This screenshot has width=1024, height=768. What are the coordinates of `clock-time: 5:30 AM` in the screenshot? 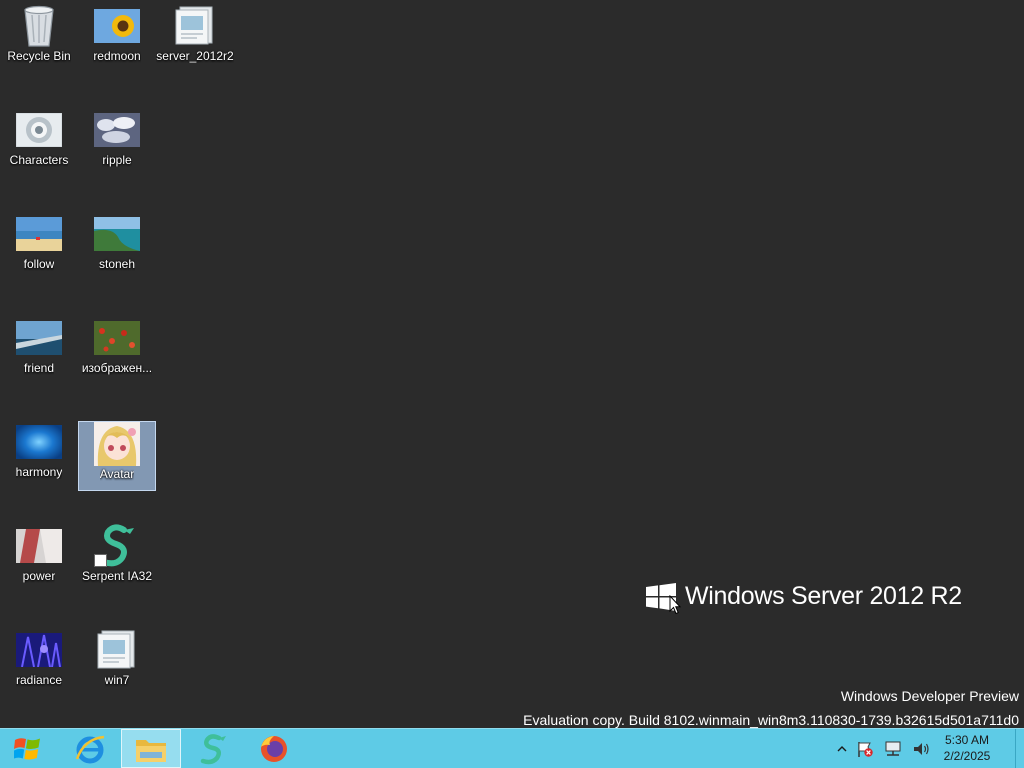 It's located at (967, 740).